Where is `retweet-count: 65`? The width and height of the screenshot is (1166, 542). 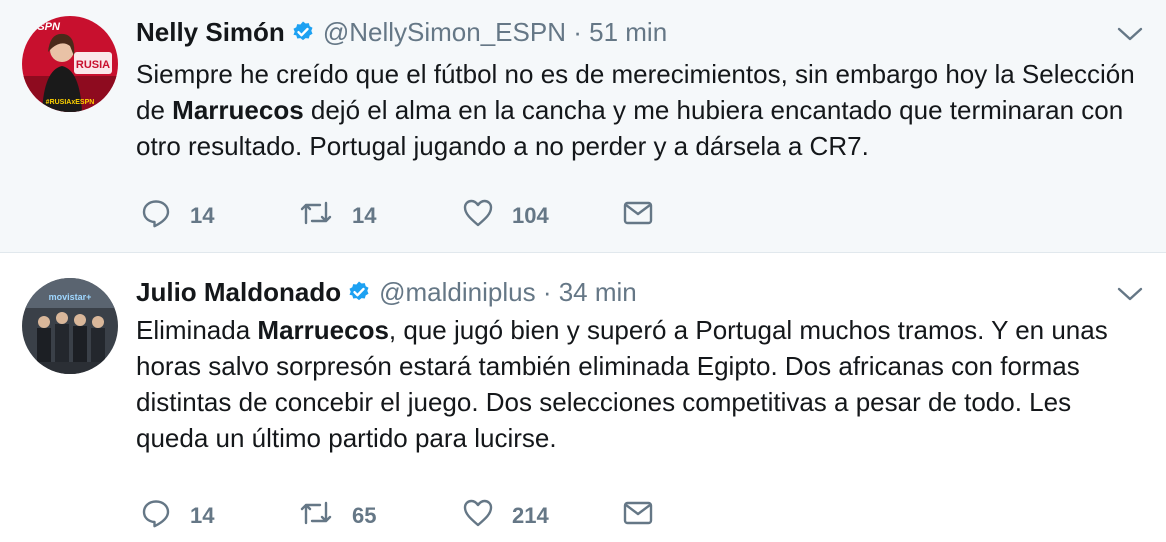 retweet-count: 65 is located at coordinates (364, 515).